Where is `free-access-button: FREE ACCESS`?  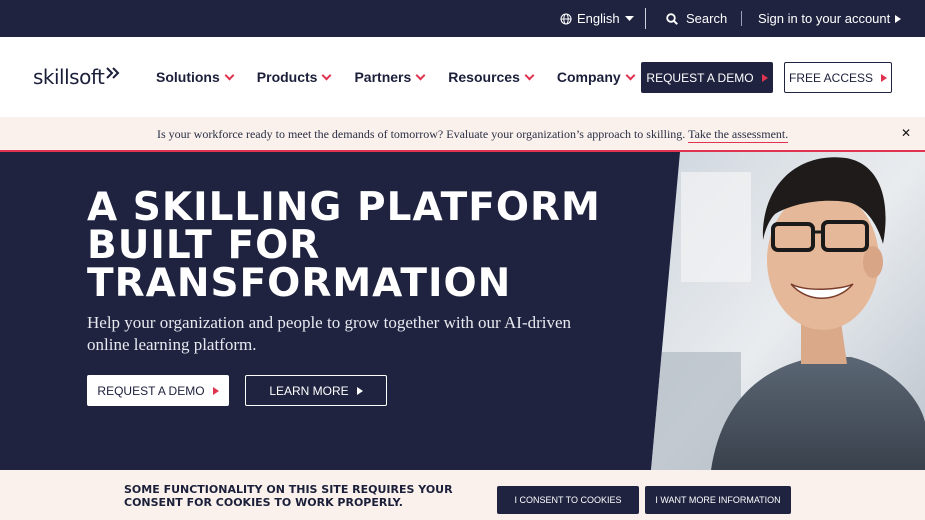
free-access-button: FREE ACCESS is located at coordinates (838, 77).